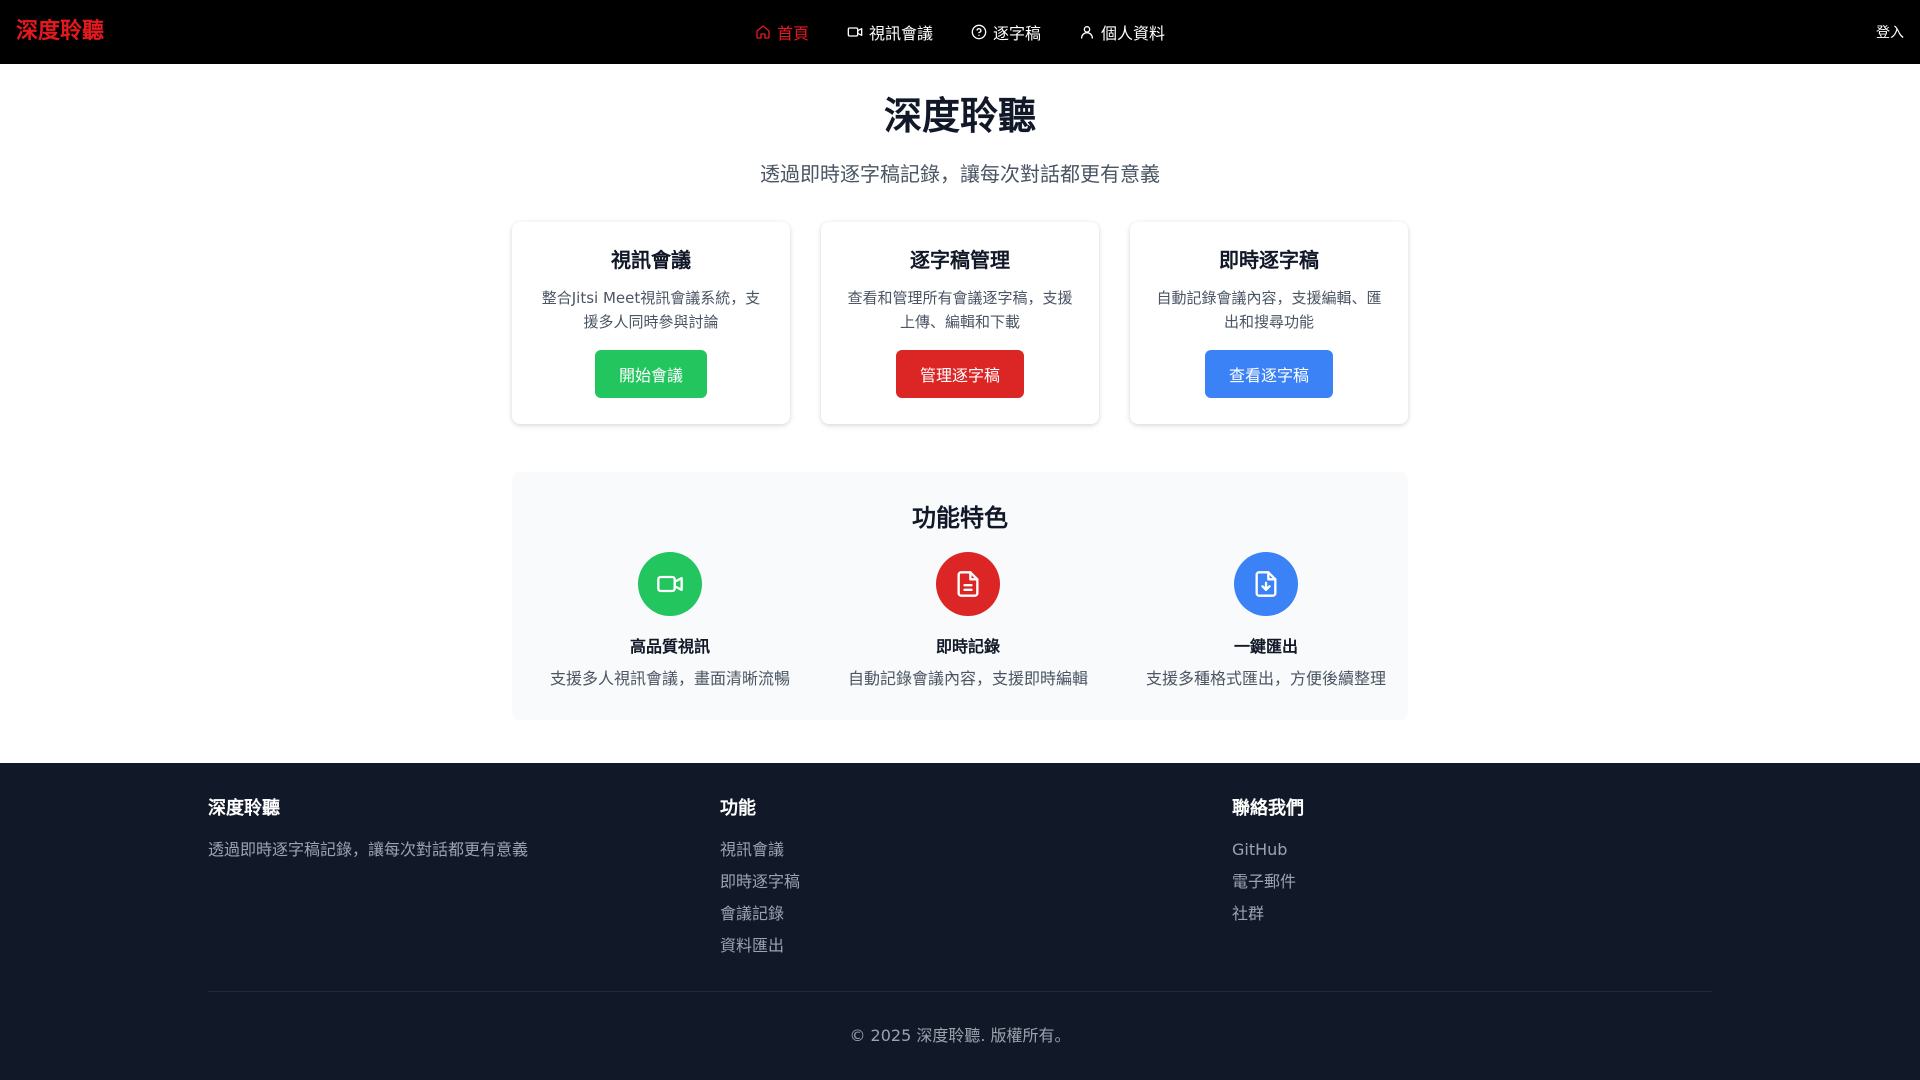 The width and height of the screenshot is (1920, 1080). Describe the element at coordinates (1087, 32) in the screenshot. I see `user-icon` at that location.